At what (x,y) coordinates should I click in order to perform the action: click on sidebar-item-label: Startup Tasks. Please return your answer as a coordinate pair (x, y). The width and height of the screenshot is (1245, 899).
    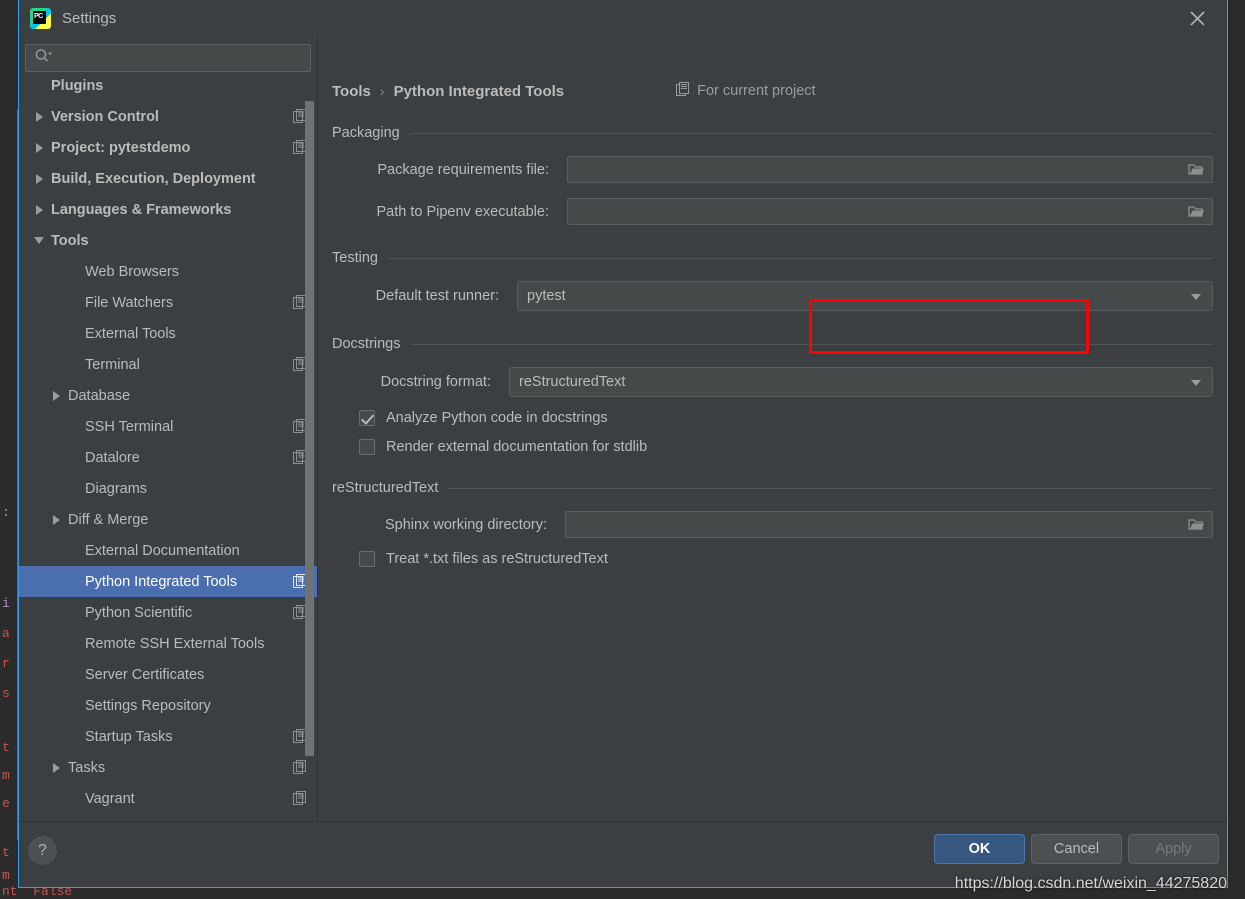
    Looking at the image, I should click on (129, 737).